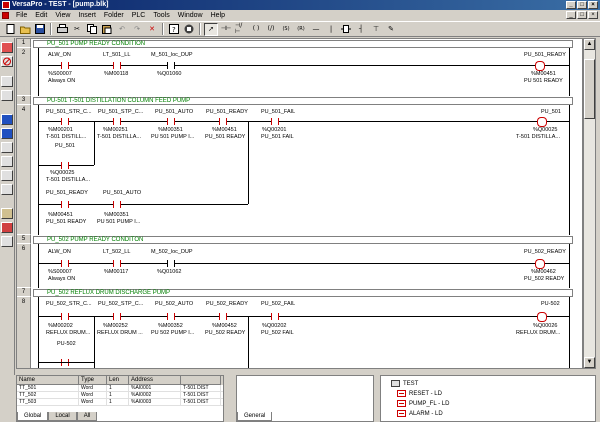  What do you see at coordinates (593, 15) in the screenshot?
I see `doc-close-button: ×` at bounding box center [593, 15].